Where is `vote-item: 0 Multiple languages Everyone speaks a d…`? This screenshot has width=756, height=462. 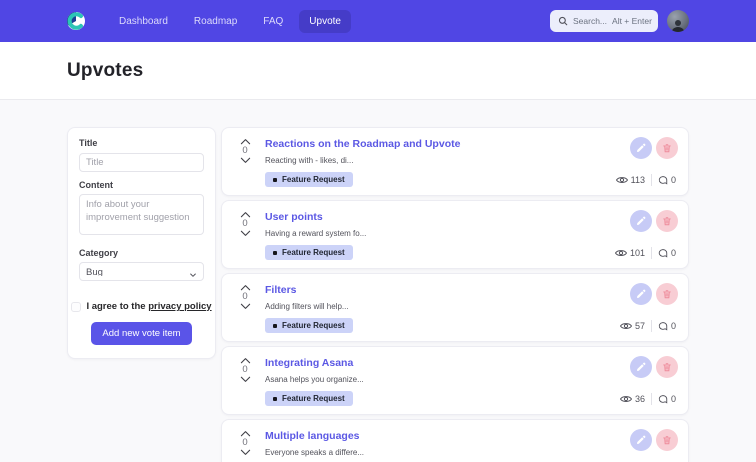
vote-item: 0 Multiple languages Everyone speaks a d… is located at coordinates (455, 440).